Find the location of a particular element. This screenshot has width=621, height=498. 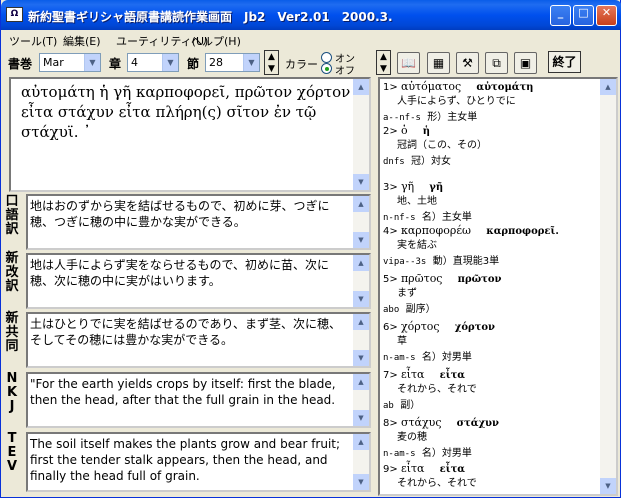

entry-number: 8> is located at coordinates (390, 423).